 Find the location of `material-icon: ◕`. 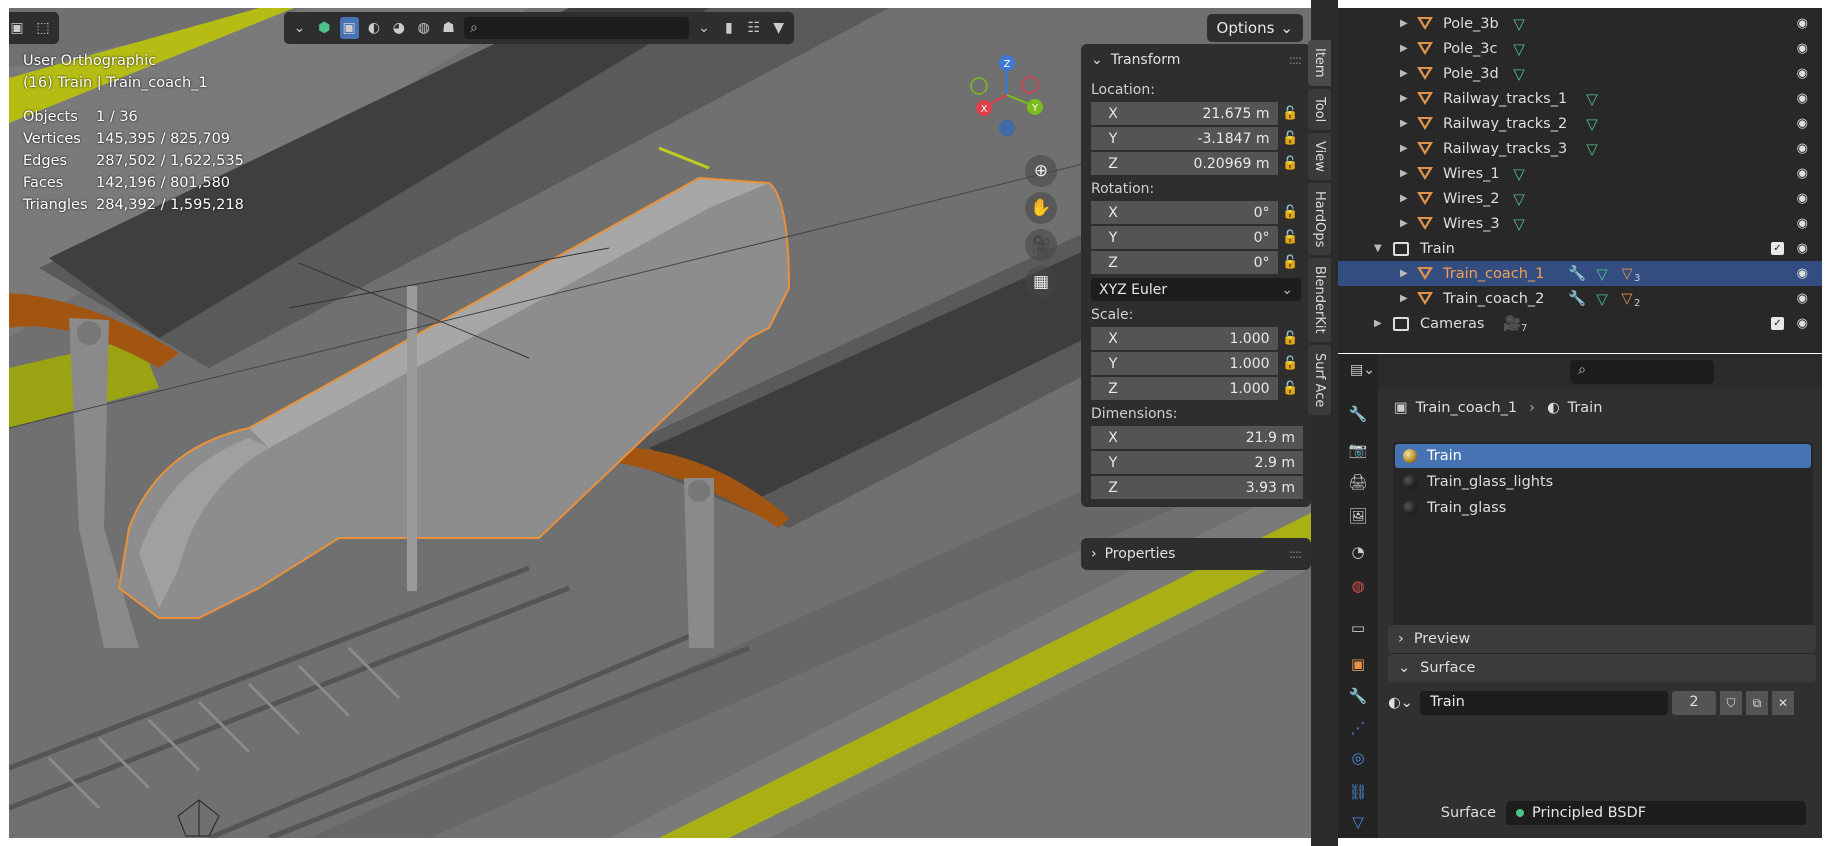

material-icon: ◕ is located at coordinates (398, 28).